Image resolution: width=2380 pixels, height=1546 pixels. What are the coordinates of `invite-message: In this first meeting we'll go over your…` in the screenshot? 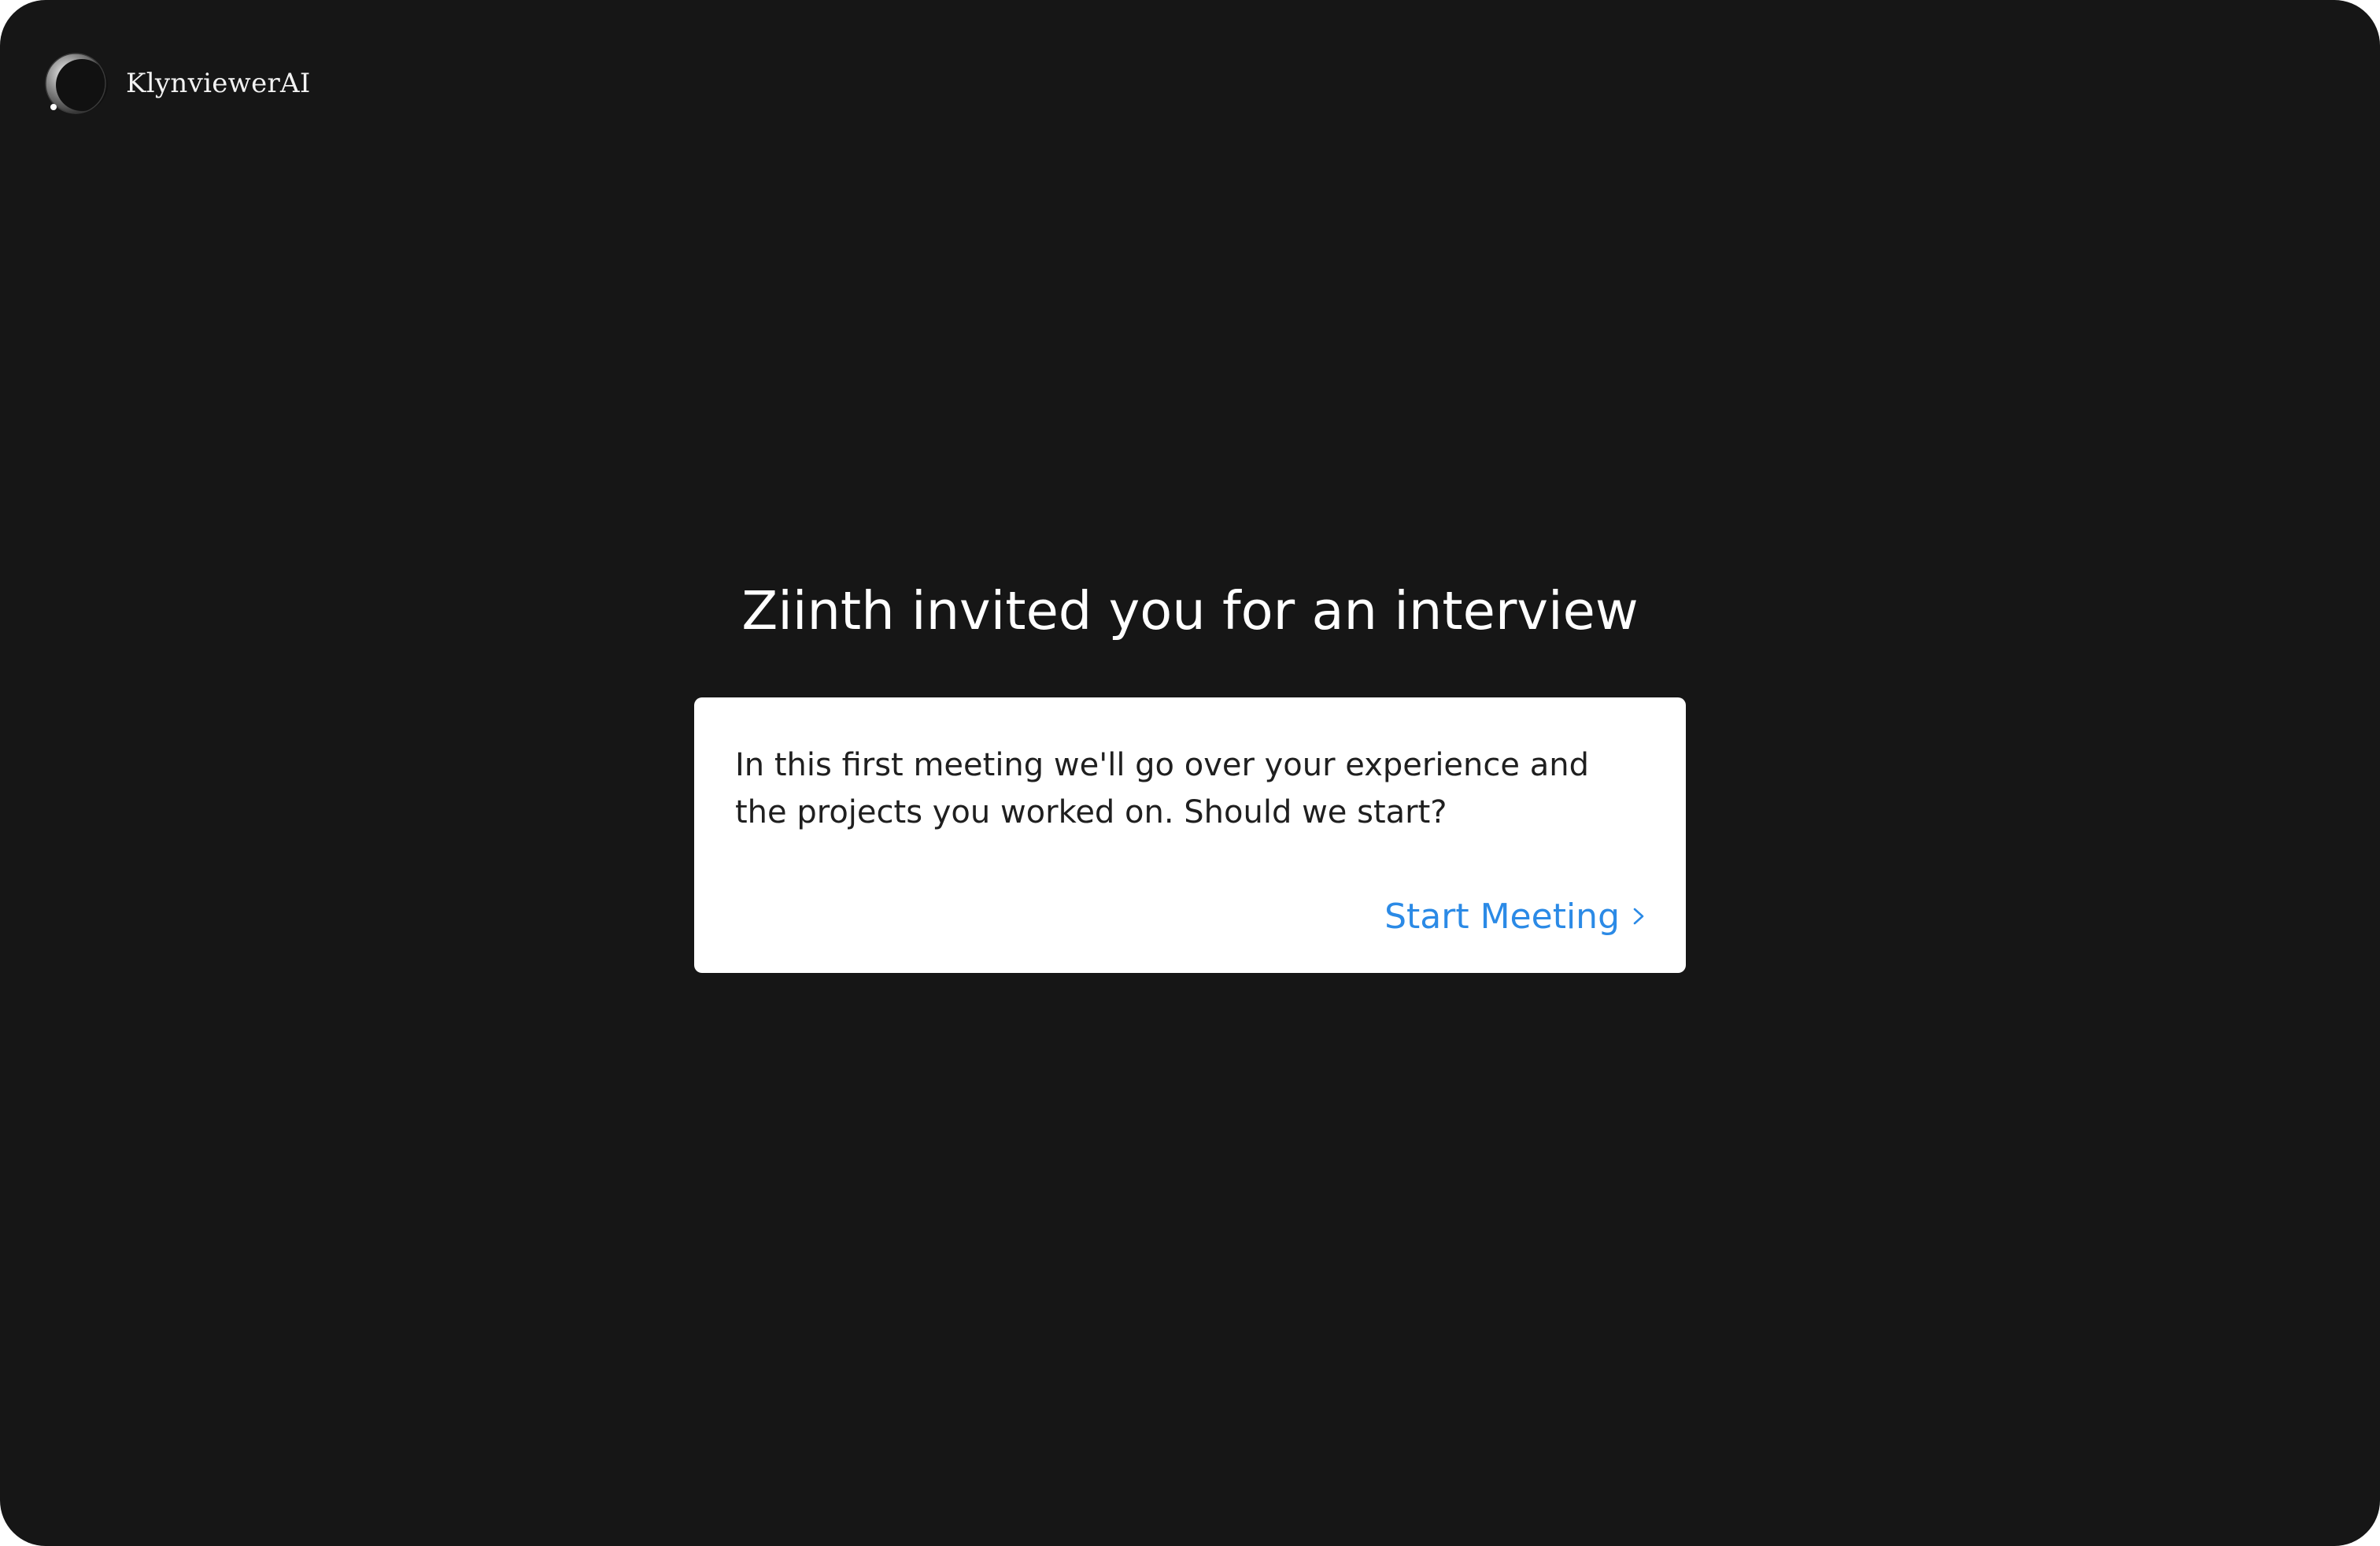 It's located at (1162, 789).